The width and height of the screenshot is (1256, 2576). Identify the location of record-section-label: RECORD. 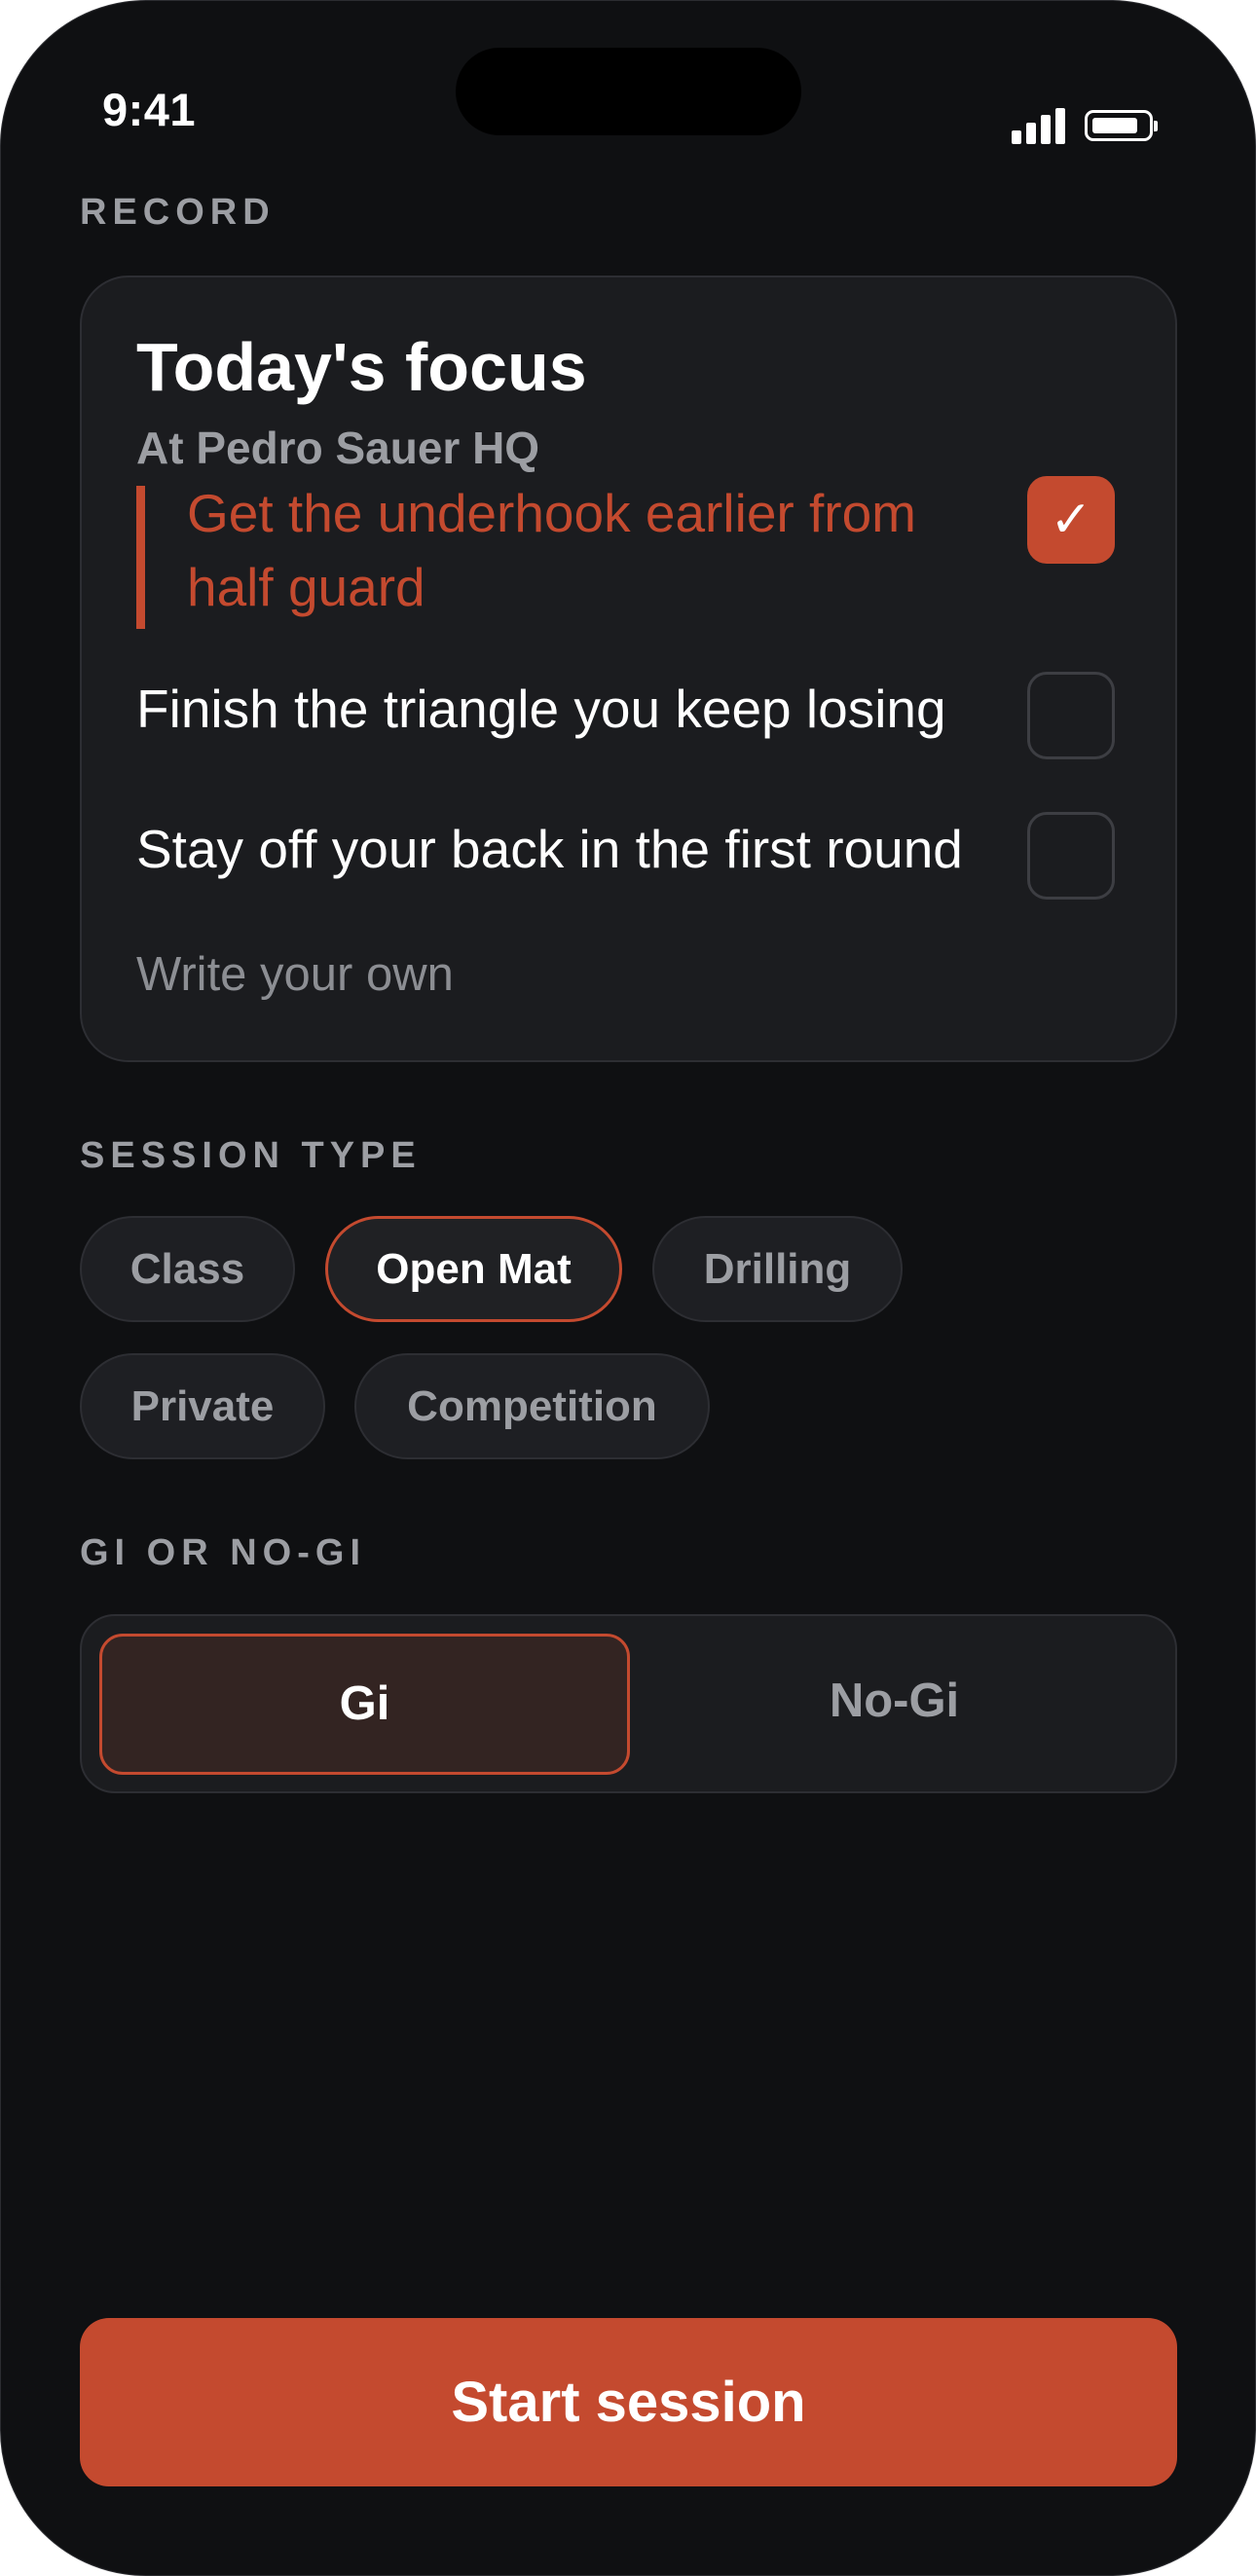
(178, 212).